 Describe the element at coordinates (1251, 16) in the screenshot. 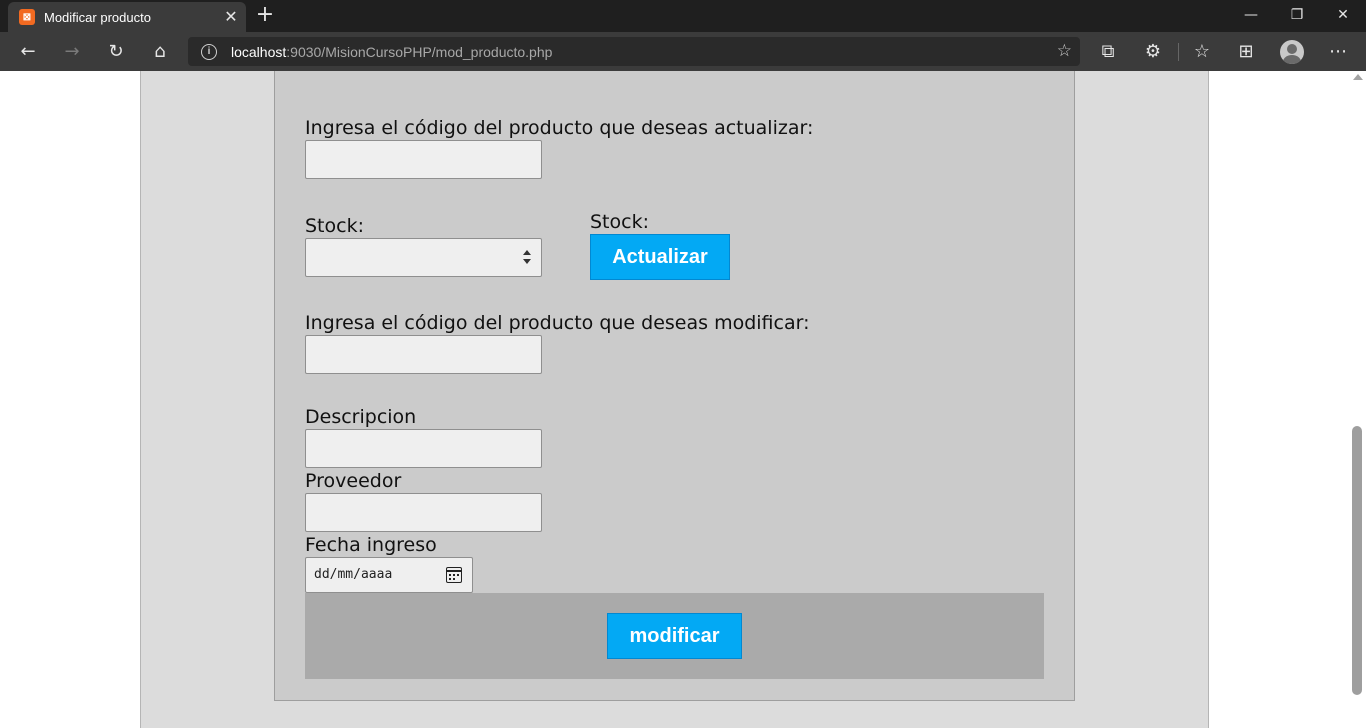

I see `minimize-window-icon: —` at that location.